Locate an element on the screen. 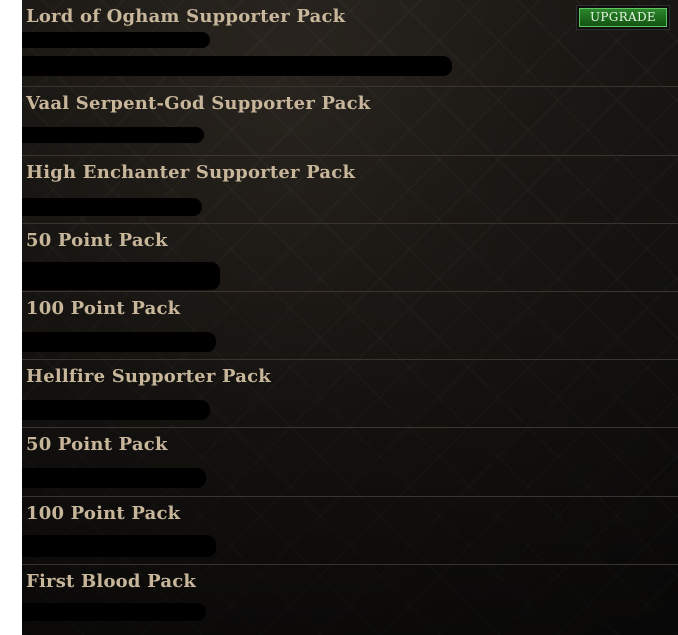  upgrade-button: UPGRADE is located at coordinates (623, 17).